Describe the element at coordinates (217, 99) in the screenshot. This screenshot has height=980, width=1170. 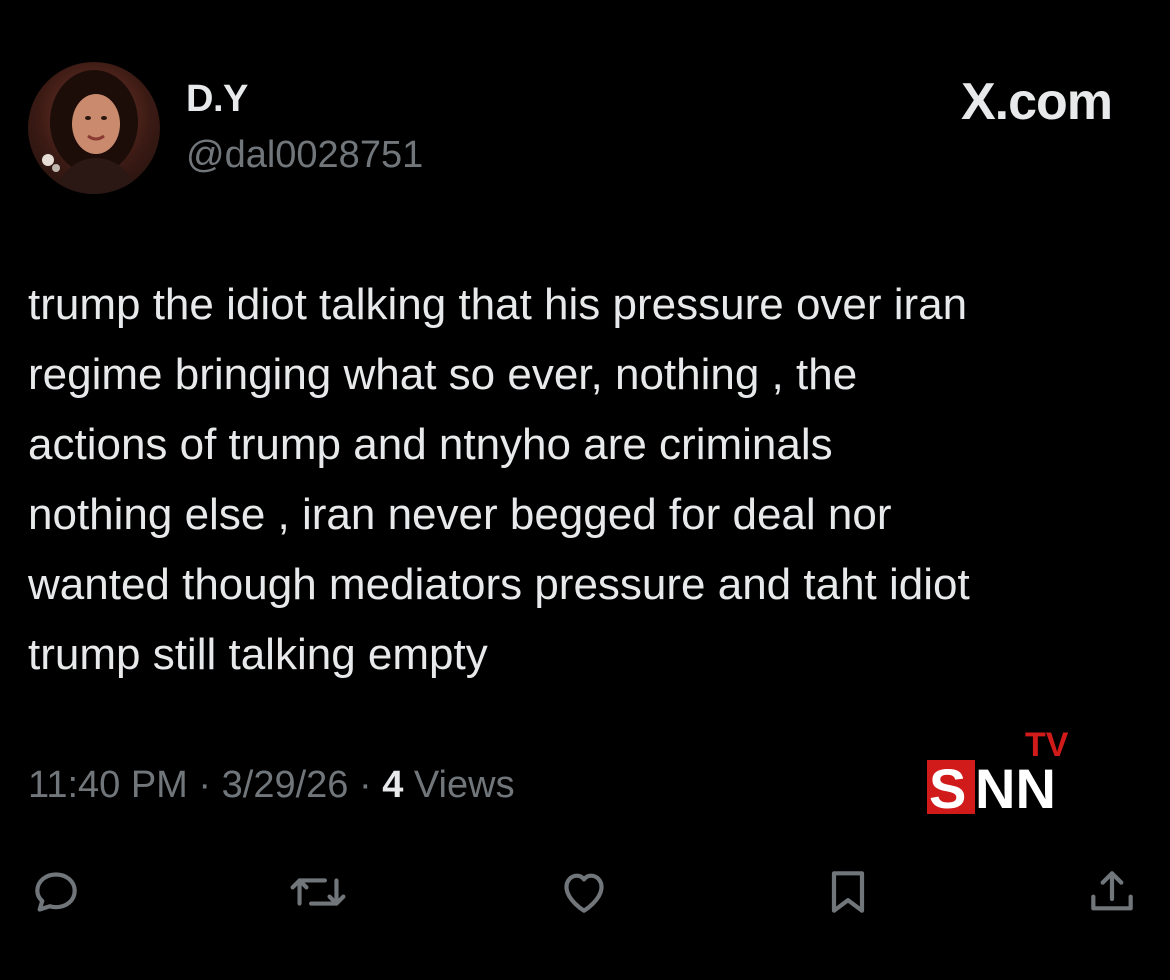
I see `author-display-name: D.Y` at that location.